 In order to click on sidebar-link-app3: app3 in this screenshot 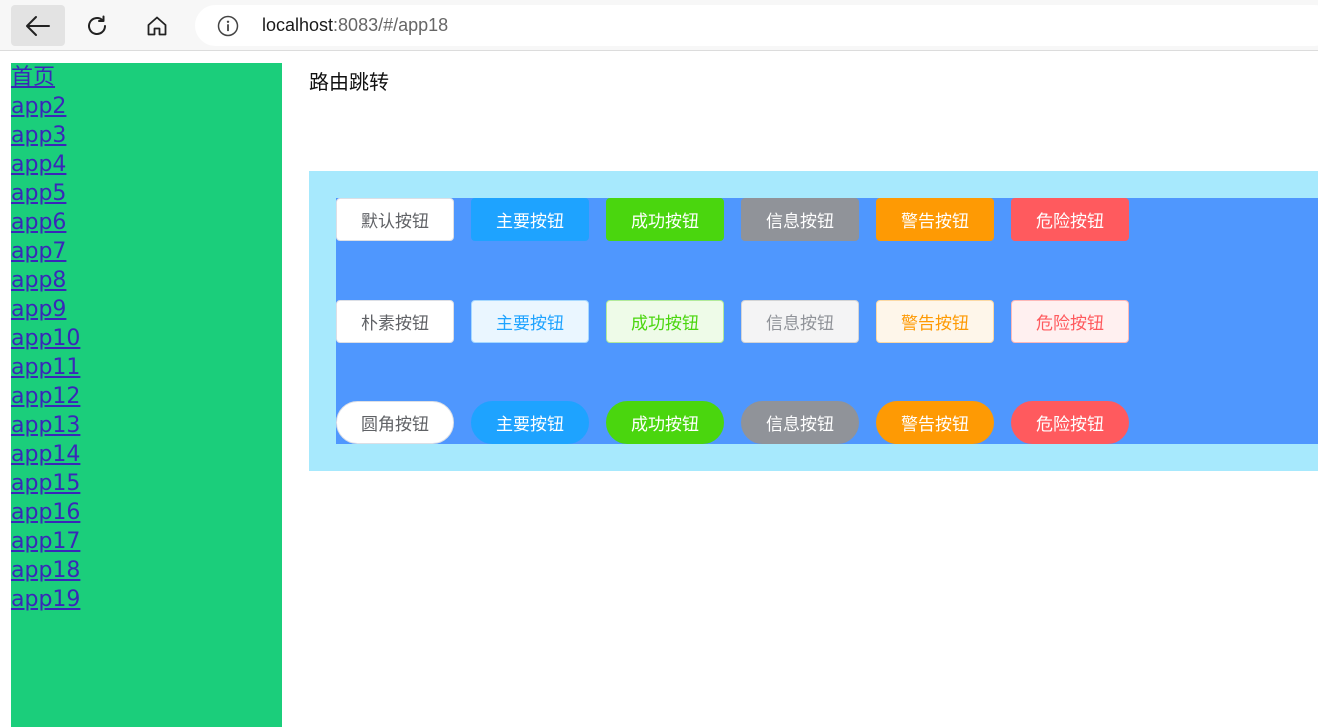, I will do `click(146, 135)`.